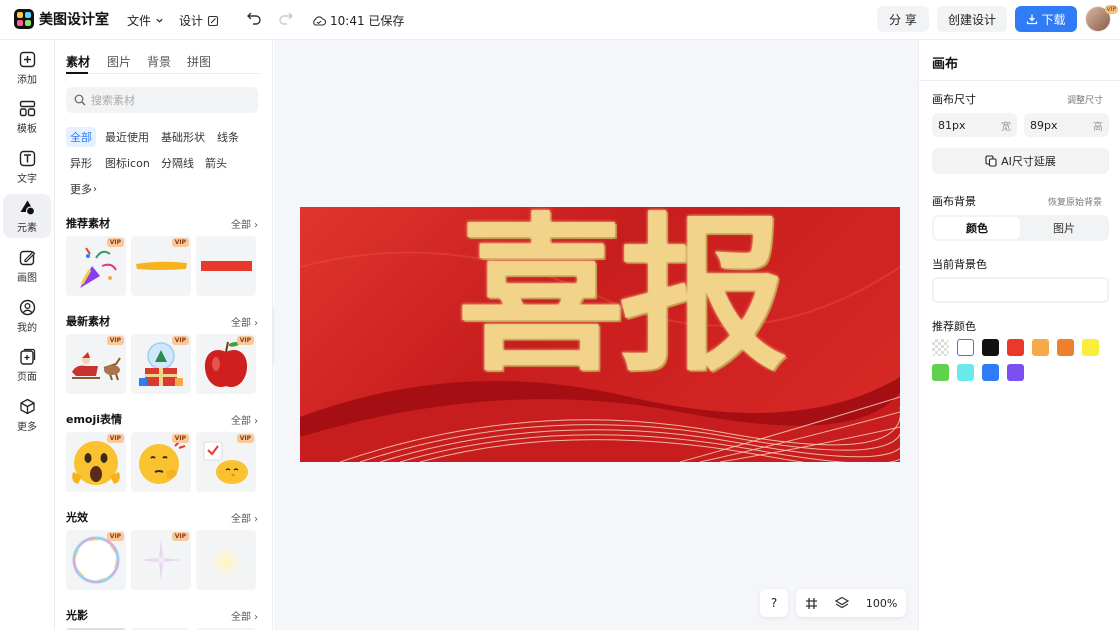  Describe the element at coordinates (96, 560) in the screenshot. I see `asset-bubble-ring: VIP` at that location.